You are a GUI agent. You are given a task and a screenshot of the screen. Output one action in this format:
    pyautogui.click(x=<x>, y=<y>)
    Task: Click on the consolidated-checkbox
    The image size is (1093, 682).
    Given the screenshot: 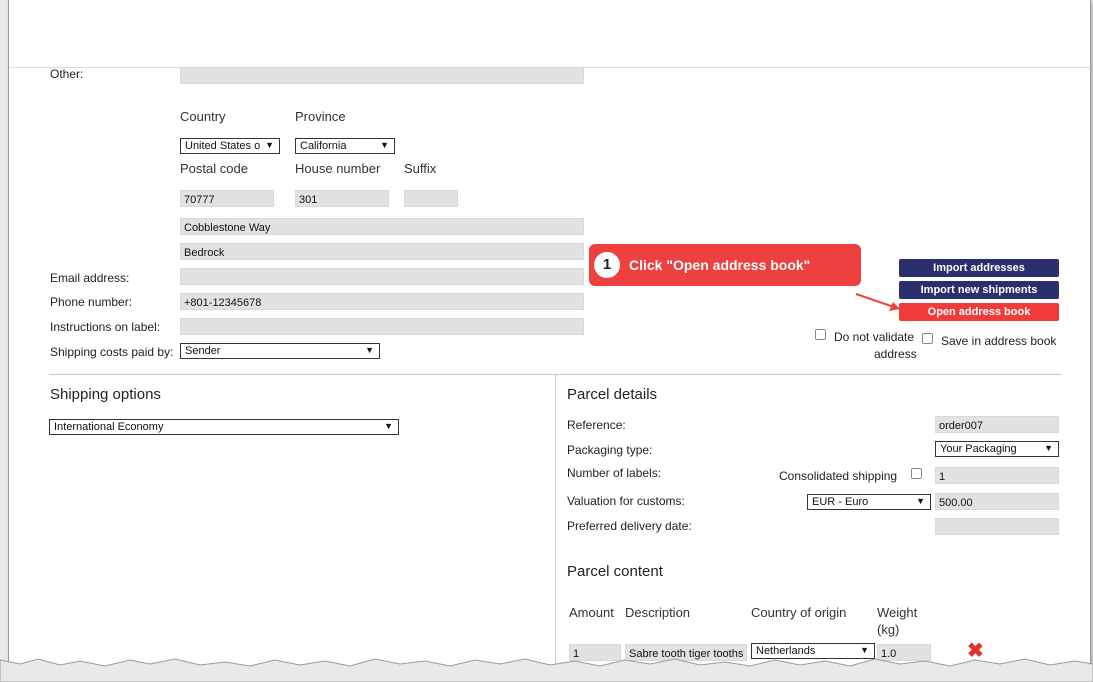 What is the action you would take?
    pyautogui.click(x=916, y=473)
    